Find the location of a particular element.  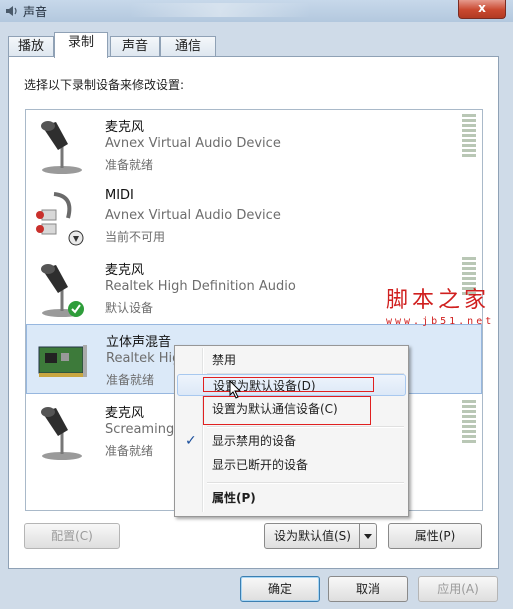

set-default-label: 设为默认值(S) is located at coordinates (312, 536).